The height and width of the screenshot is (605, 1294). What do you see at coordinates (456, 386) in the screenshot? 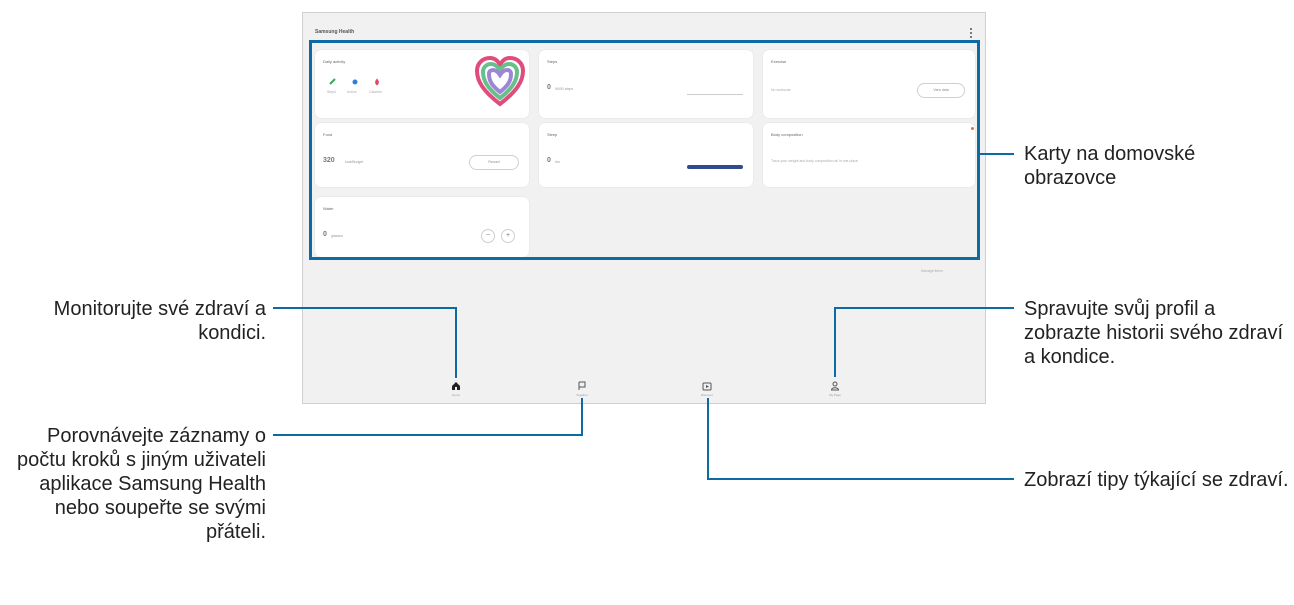
I see `home-icon` at bounding box center [456, 386].